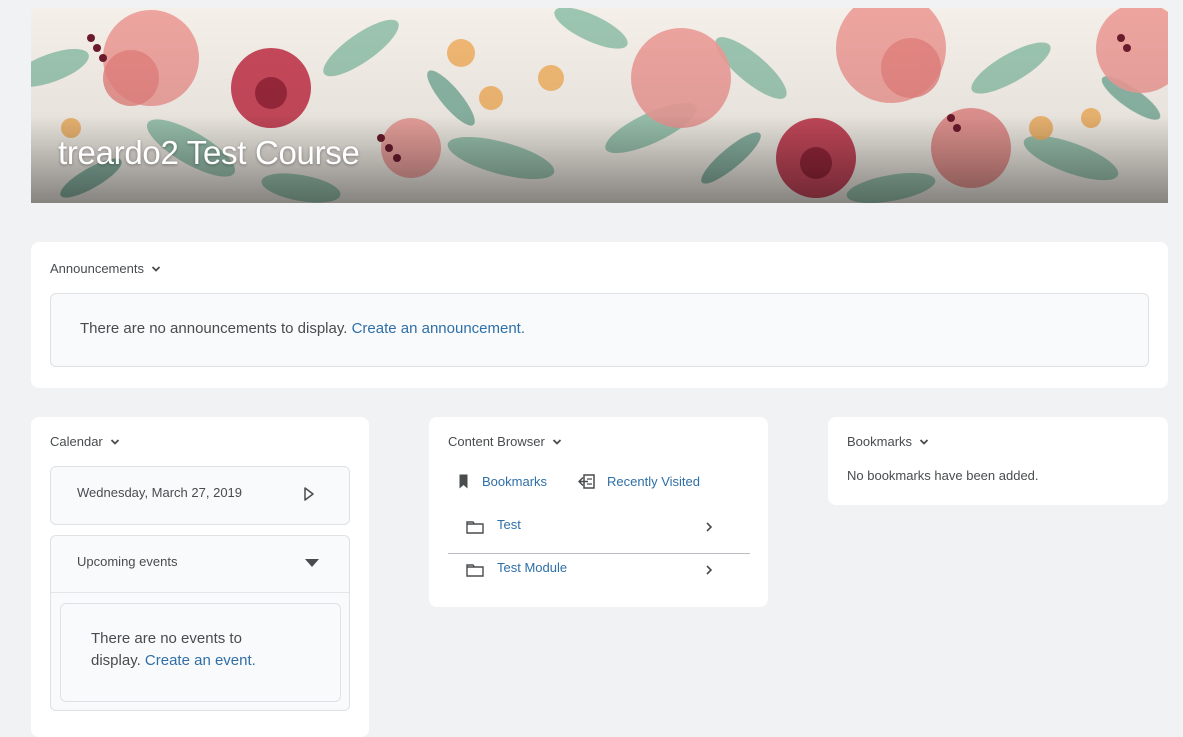 The width and height of the screenshot is (1183, 737). Describe the element at coordinates (599, 533) in the screenshot. I see `content-item-test: Test` at that location.